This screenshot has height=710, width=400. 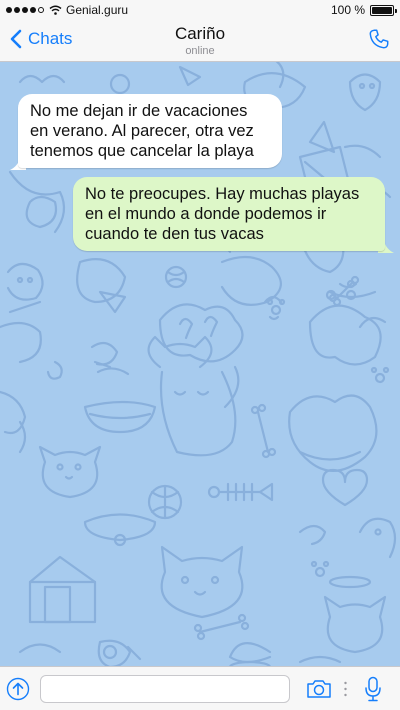 I want to click on wifi-icon, so click(x=55, y=10).